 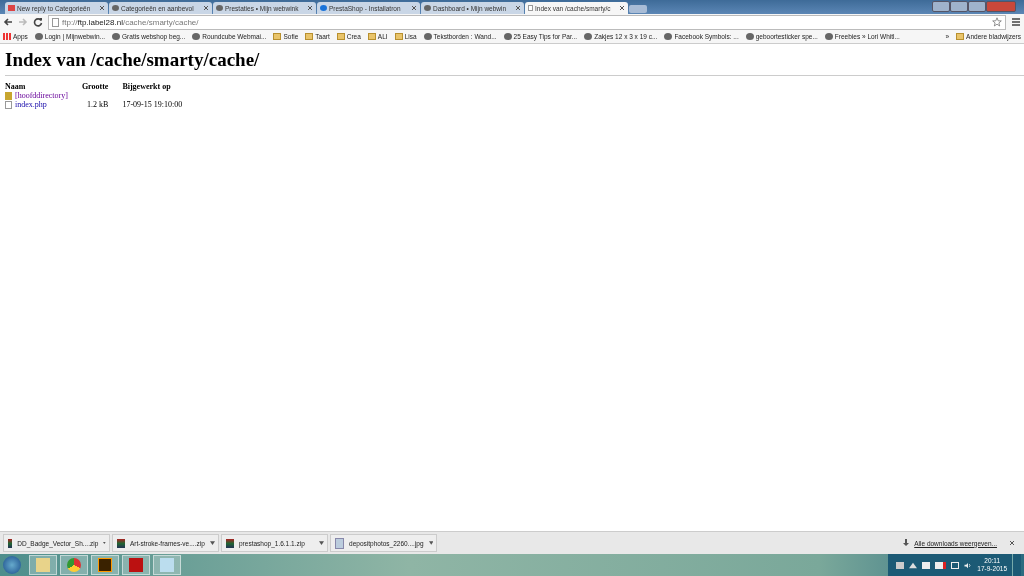 What do you see at coordinates (913, 565) in the screenshot?
I see `up-caret-icon` at bounding box center [913, 565].